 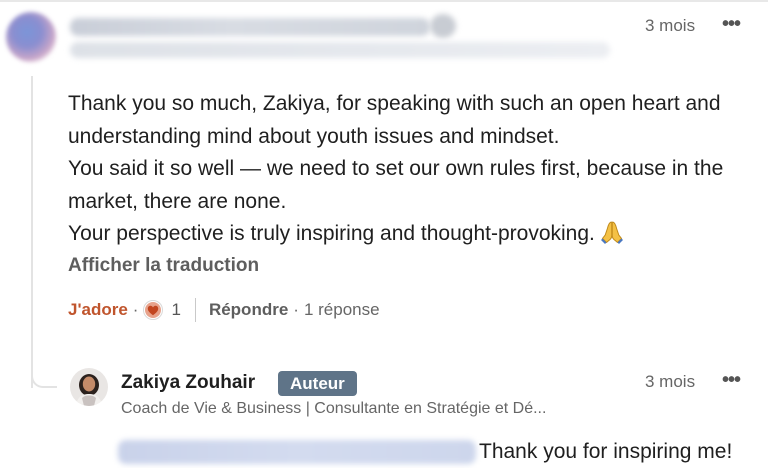 I want to click on commenter-name-redacted, so click(x=250, y=27).